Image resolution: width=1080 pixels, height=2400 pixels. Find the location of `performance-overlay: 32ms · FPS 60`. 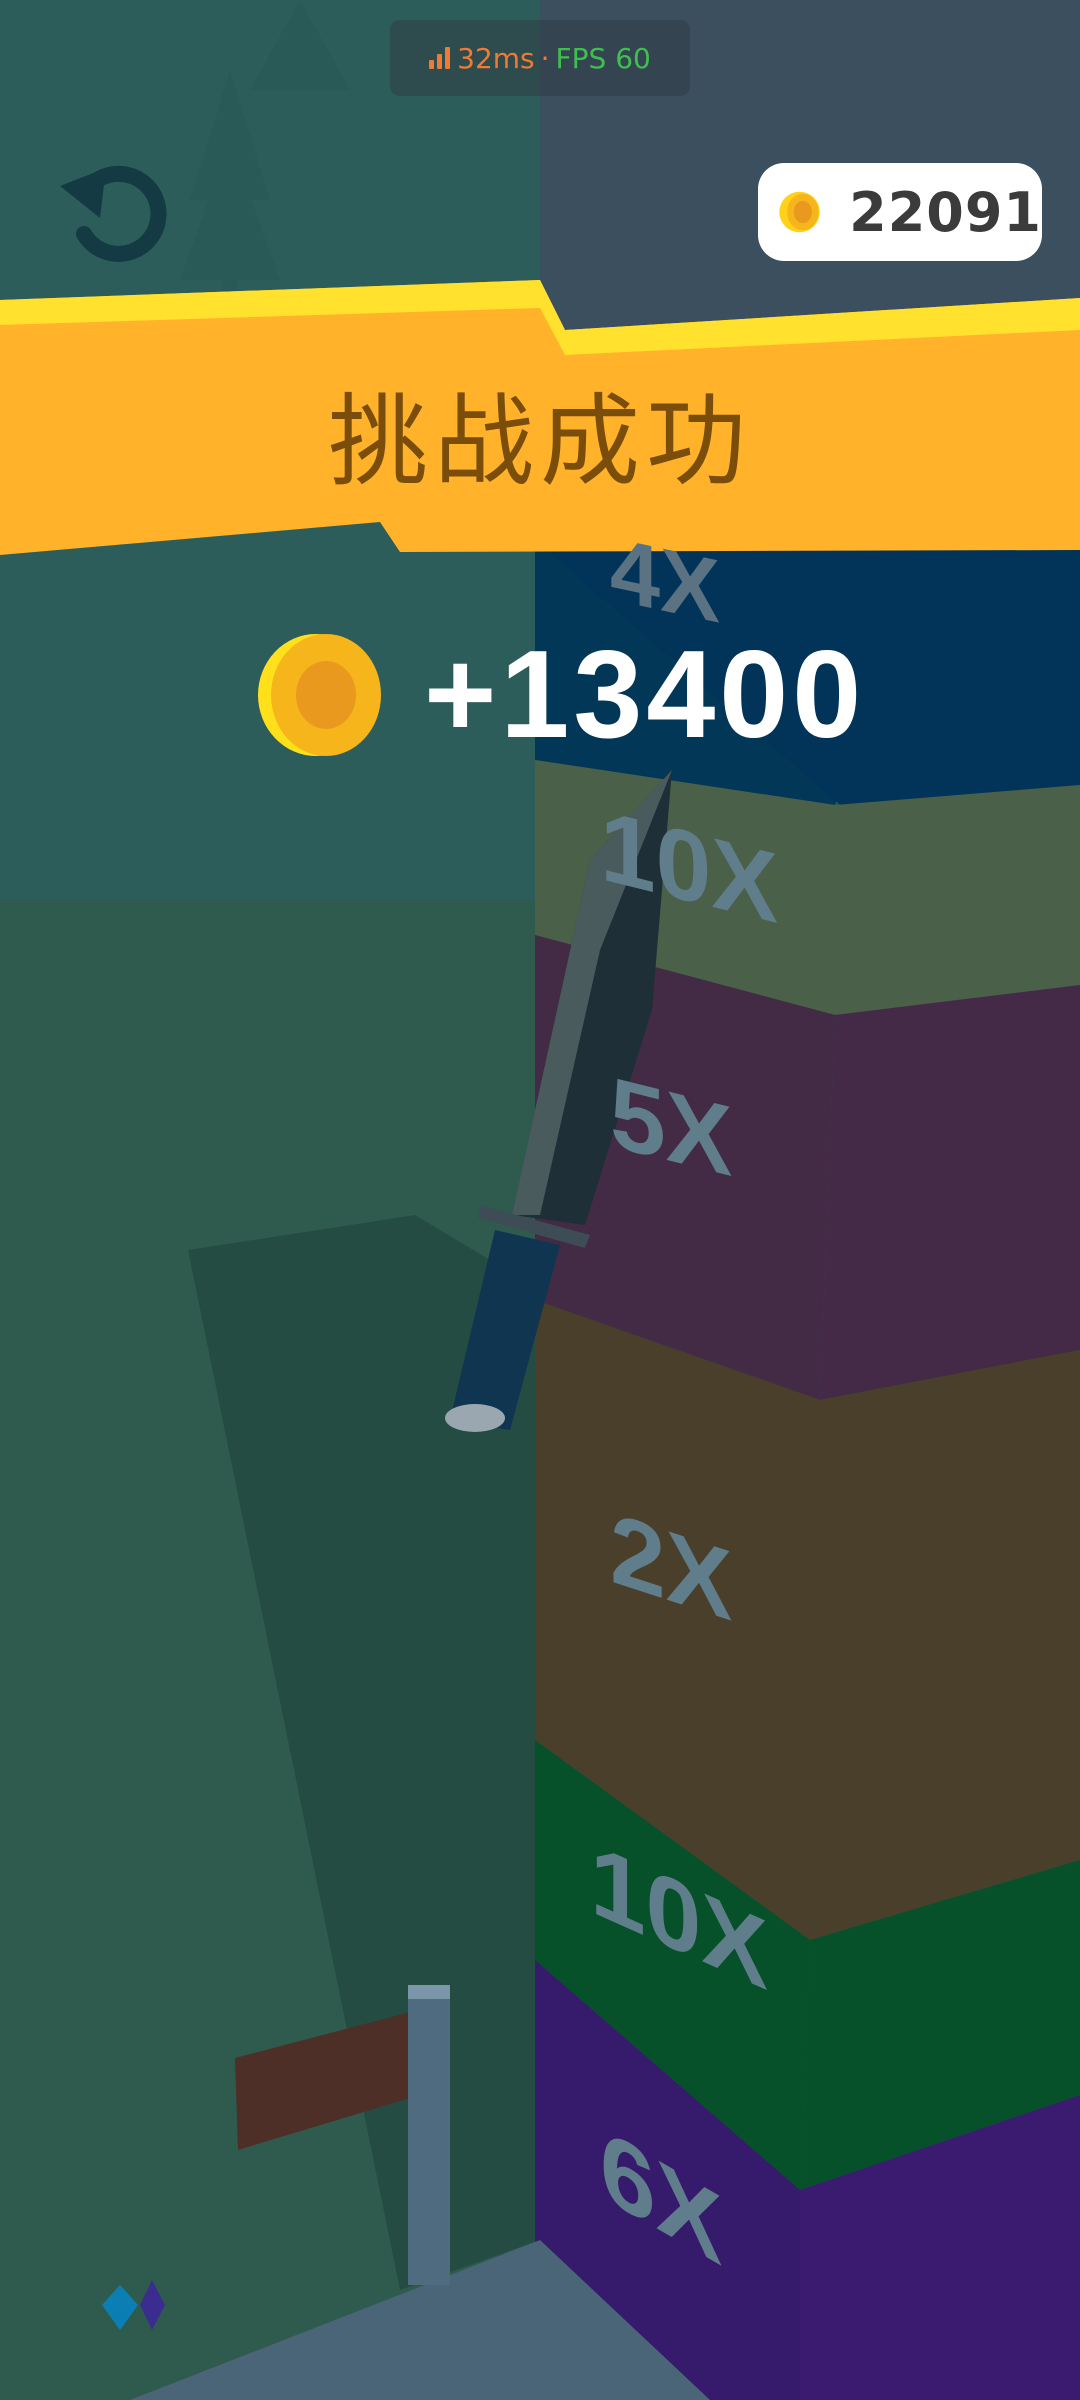

performance-overlay: 32ms · FPS 60 is located at coordinates (540, 58).